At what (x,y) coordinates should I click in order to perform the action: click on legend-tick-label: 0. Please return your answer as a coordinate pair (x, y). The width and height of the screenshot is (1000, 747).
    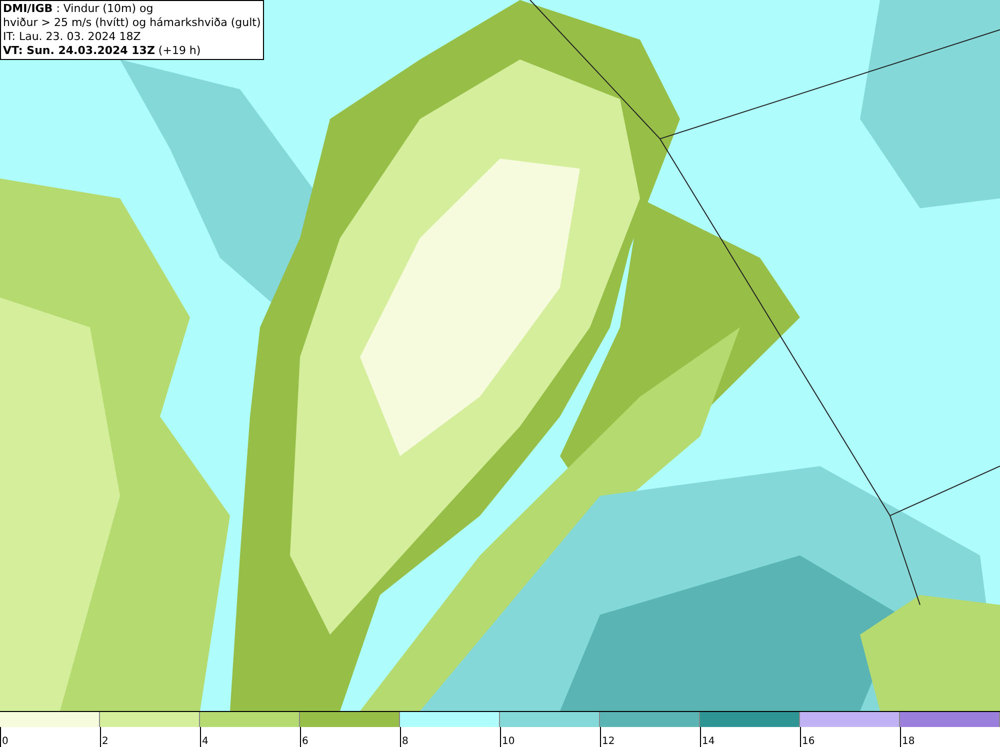
    Looking at the image, I should click on (4, 741).